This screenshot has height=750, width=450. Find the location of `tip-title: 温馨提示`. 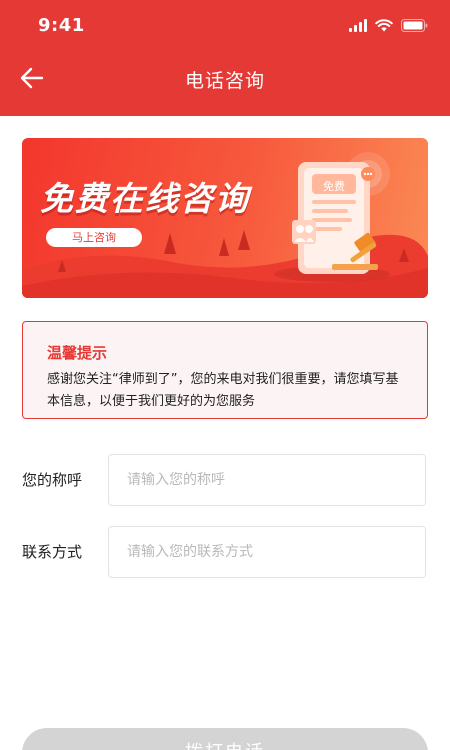

tip-title: 温馨提示 is located at coordinates (77, 353).